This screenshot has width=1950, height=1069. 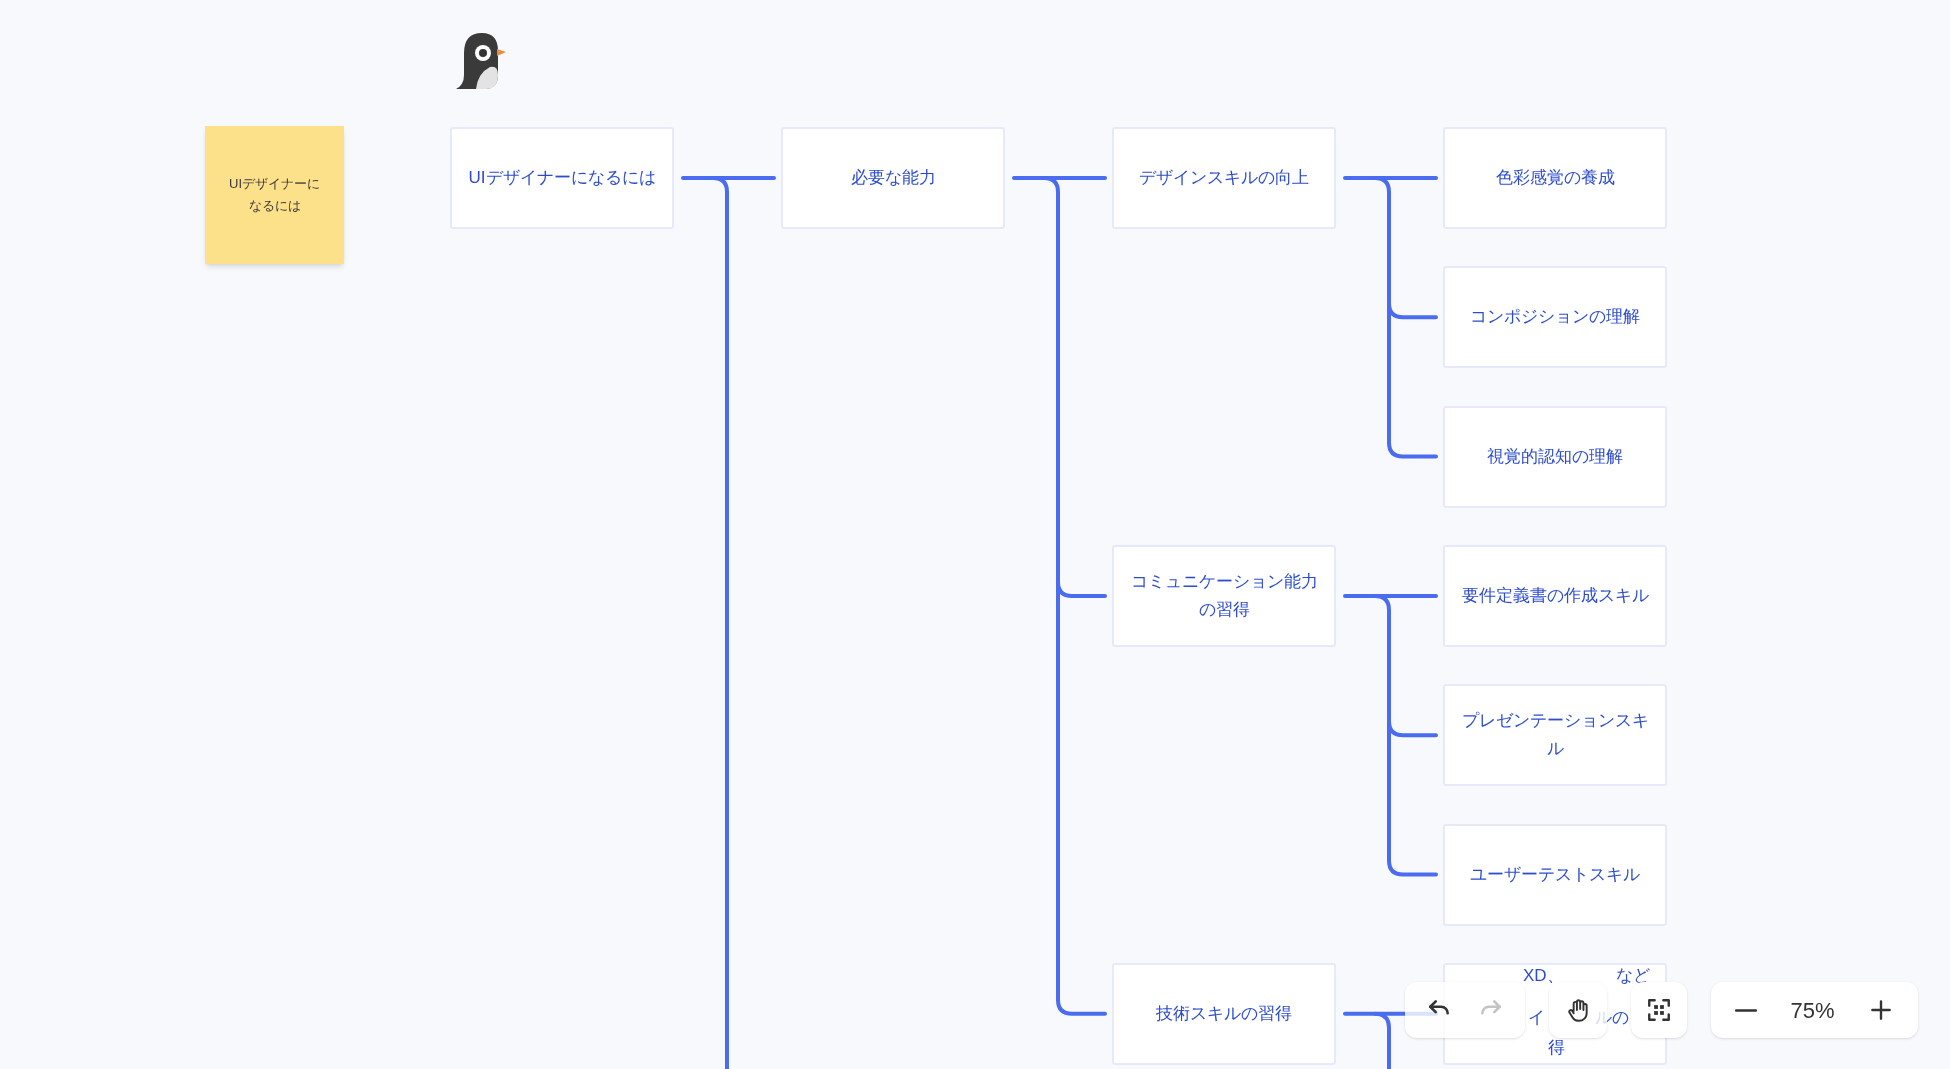 I want to click on mindmap-node: UIデザイナーになるには, so click(x=562, y=178).